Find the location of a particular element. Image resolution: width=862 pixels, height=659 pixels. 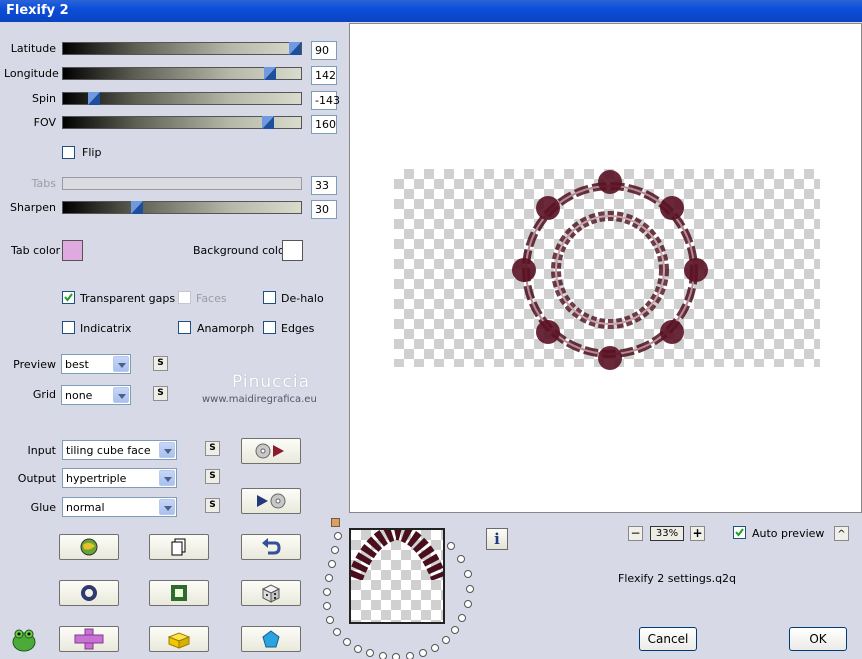

faces-label: Faces is located at coordinates (211, 298).